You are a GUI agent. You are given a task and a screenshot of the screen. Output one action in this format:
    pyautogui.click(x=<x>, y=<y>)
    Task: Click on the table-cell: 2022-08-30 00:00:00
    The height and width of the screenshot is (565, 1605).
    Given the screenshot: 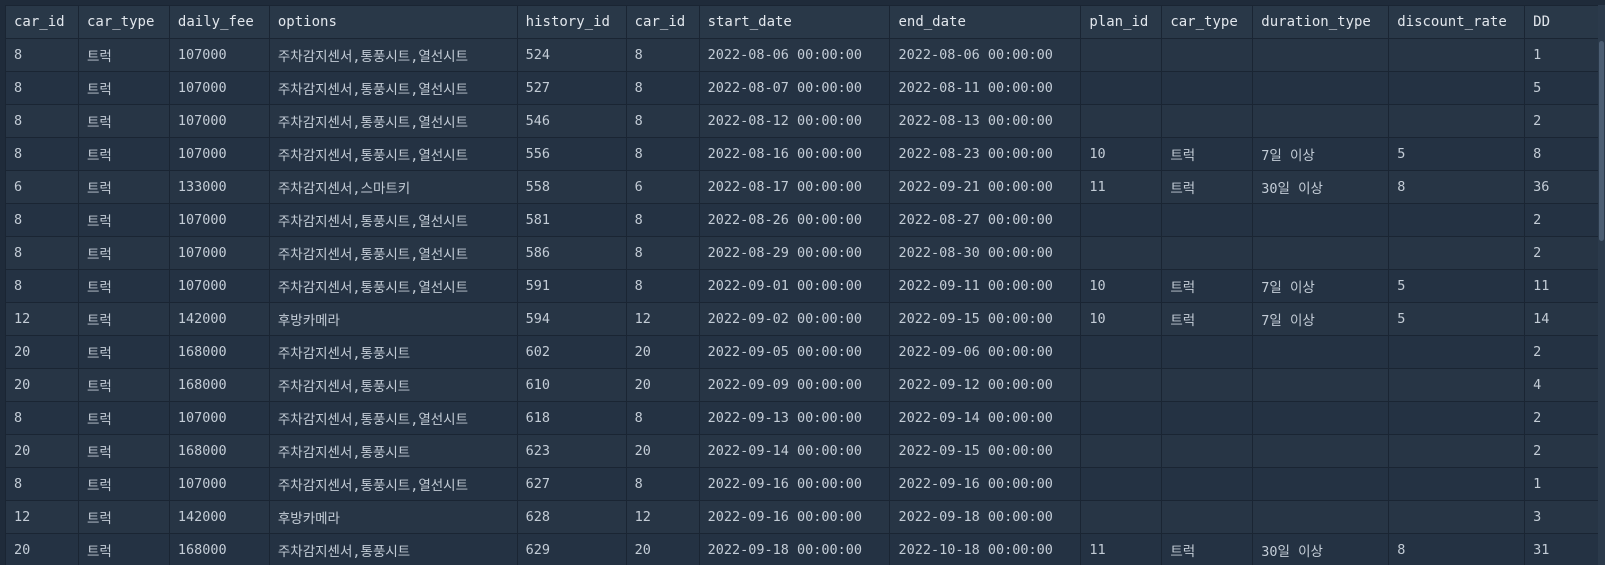 What is the action you would take?
    pyautogui.click(x=985, y=253)
    